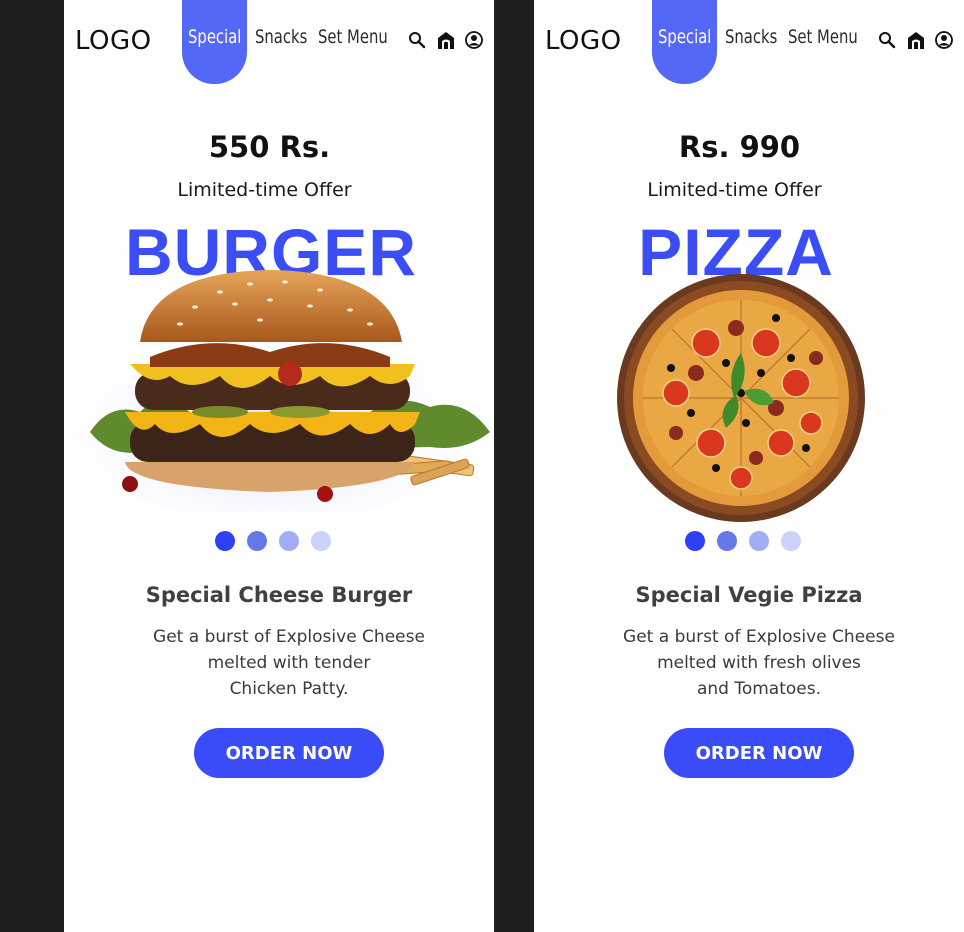  Describe the element at coordinates (280, 391) in the screenshot. I see `burger-image` at that location.